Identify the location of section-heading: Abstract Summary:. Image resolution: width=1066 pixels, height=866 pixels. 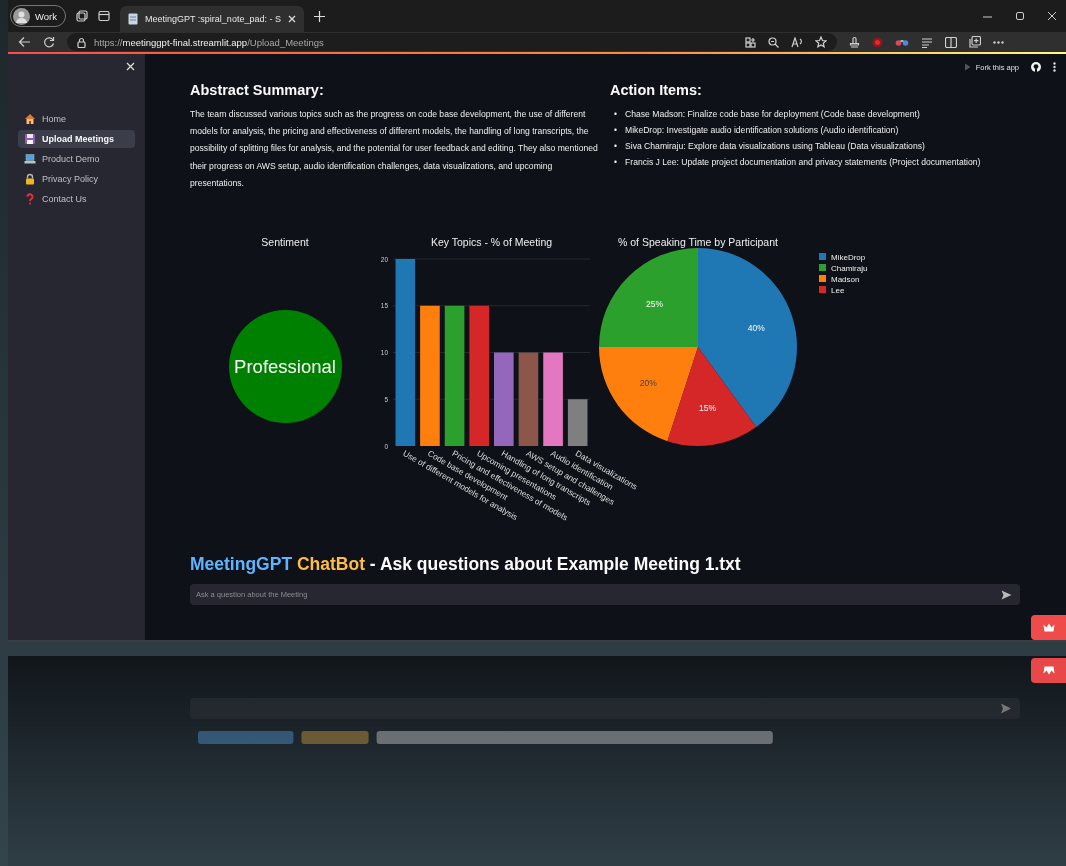
(257, 90).